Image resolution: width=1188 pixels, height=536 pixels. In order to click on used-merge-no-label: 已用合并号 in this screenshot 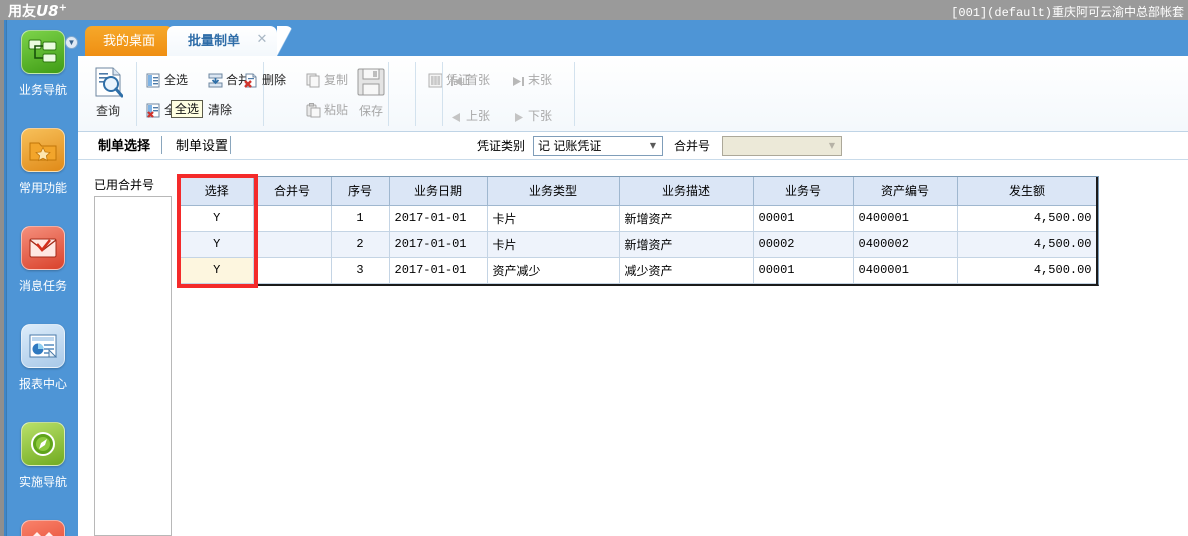, I will do `click(124, 185)`.